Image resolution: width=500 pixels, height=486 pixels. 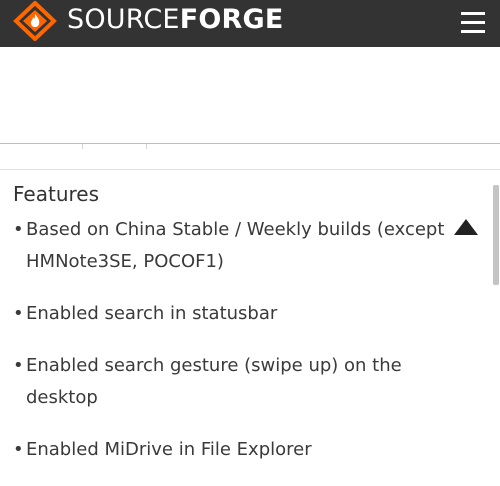 What do you see at coordinates (231, 19) in the screenshot?
I see `brand-bold: FORGE` at bounding box center [231, 19].